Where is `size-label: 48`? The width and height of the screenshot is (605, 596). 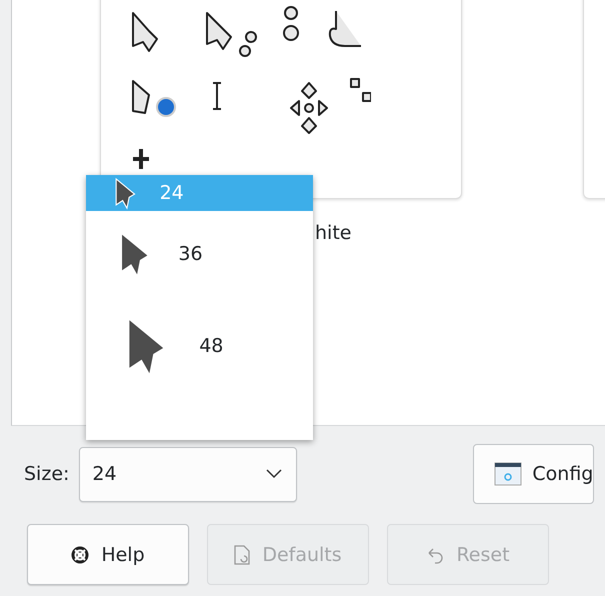
size-label: 48 is located at coordinates (211, 346).